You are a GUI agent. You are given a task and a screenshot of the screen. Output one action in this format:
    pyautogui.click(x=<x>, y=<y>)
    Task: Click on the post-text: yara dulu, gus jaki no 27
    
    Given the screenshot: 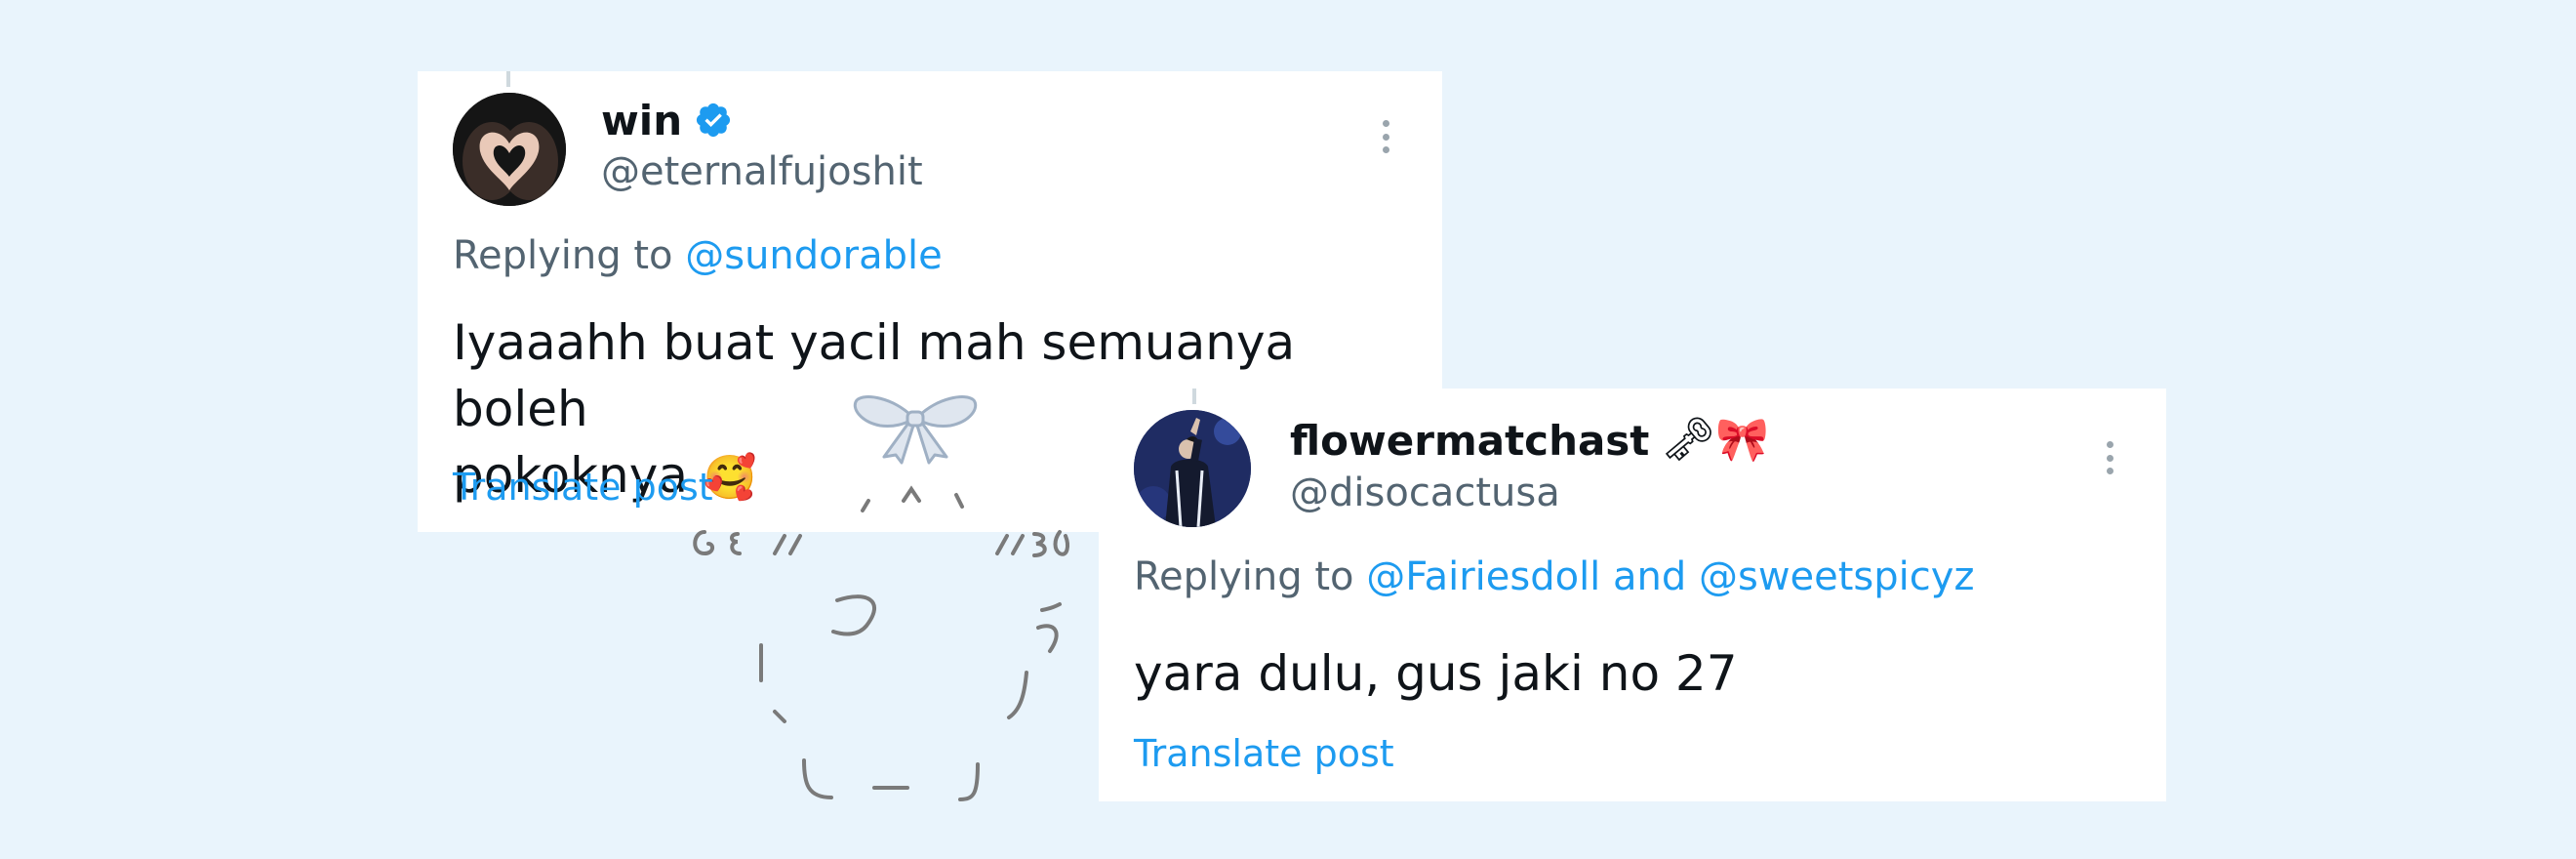 What is the action you would take?
    pyautogui.click(x=1436, y=674)
    